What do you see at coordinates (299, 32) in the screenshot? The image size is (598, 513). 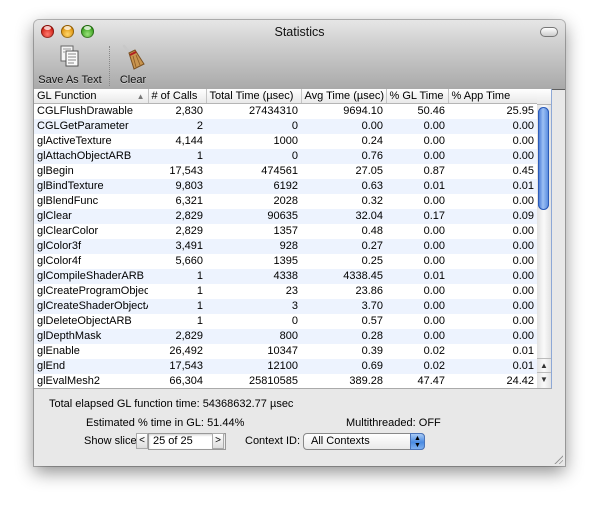 I see `window-title: Statistics` at bounding box center [299, 32].